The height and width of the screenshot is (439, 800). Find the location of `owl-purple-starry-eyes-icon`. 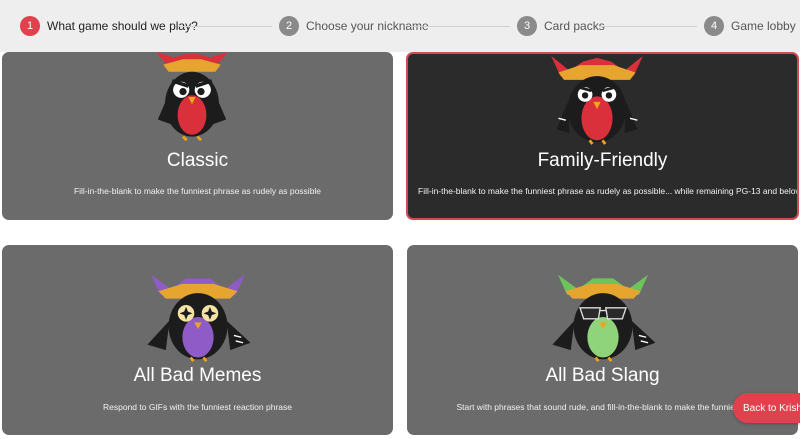

owl-purple-starry-eyes-icon is located at coordinates (199, 318).